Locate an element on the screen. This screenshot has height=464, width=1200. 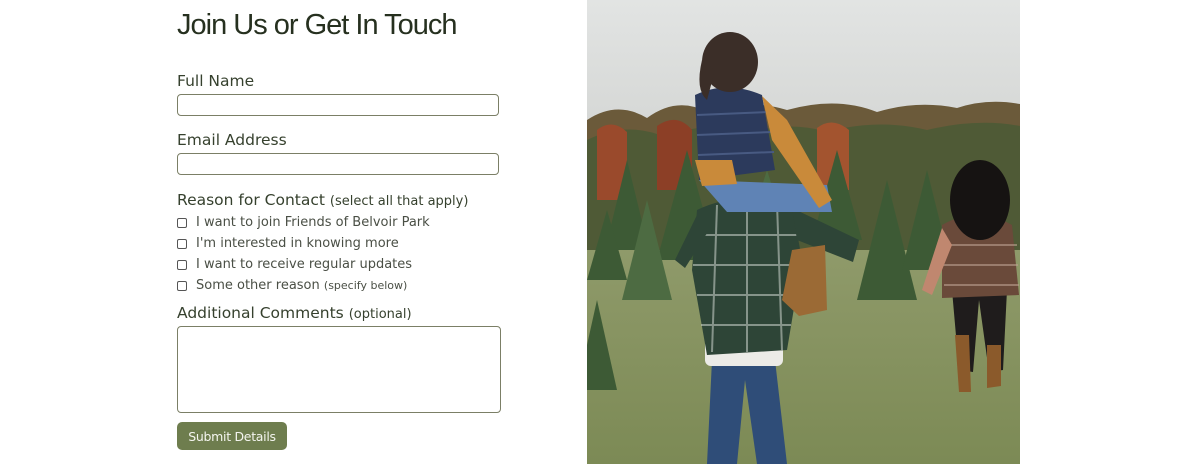
reason-option-label: I want to receive regular updates is located at coordinates (304, 264).